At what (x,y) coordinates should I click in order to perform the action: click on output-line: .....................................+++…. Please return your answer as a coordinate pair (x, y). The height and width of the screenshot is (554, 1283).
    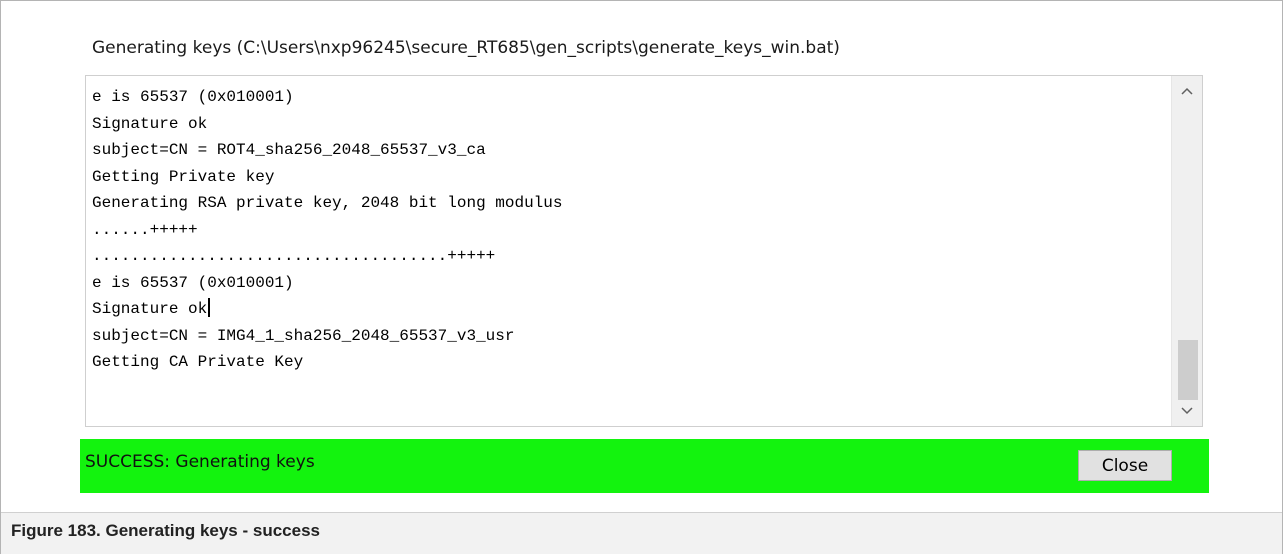
    Looking at the image, I should click on (294, 256).